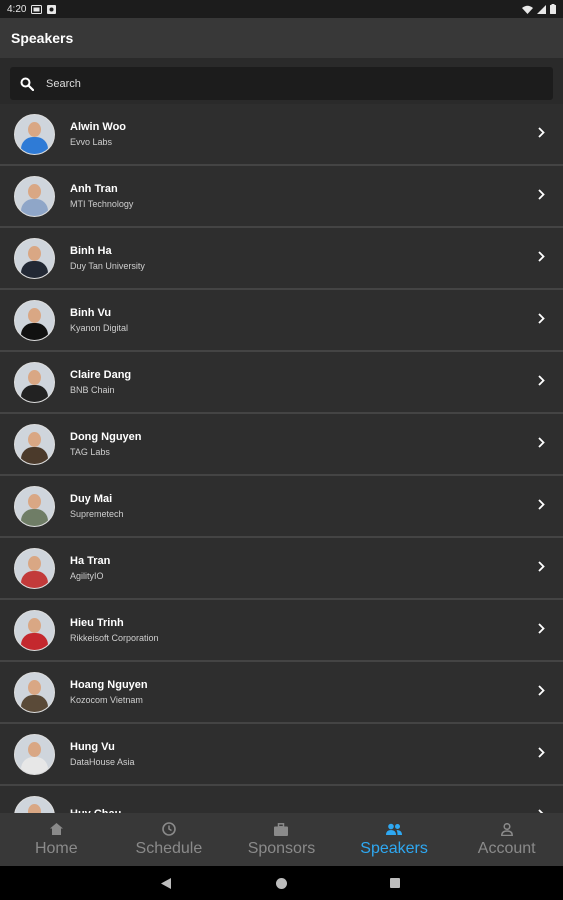 This screenshot has height=900, width=563. I want to click on speaker-company: Rikkeisoft Corporation, so click(114, 638).